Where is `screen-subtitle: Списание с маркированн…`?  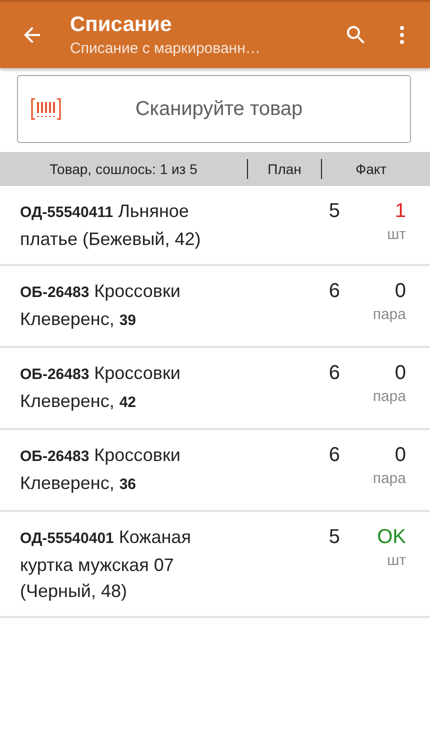
screen-subtitle: Списание с маркированн… is located at coordinates (166, 48).